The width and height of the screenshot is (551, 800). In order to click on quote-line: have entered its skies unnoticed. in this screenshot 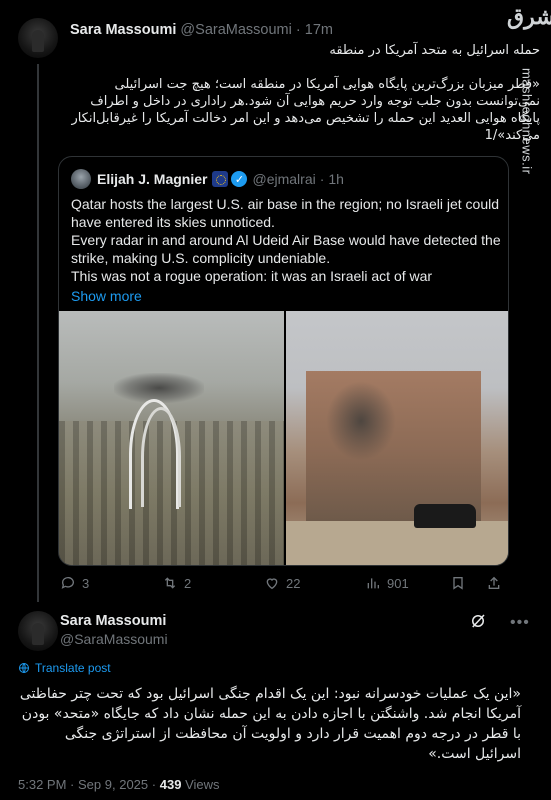, I will do `click(173, 222)`.